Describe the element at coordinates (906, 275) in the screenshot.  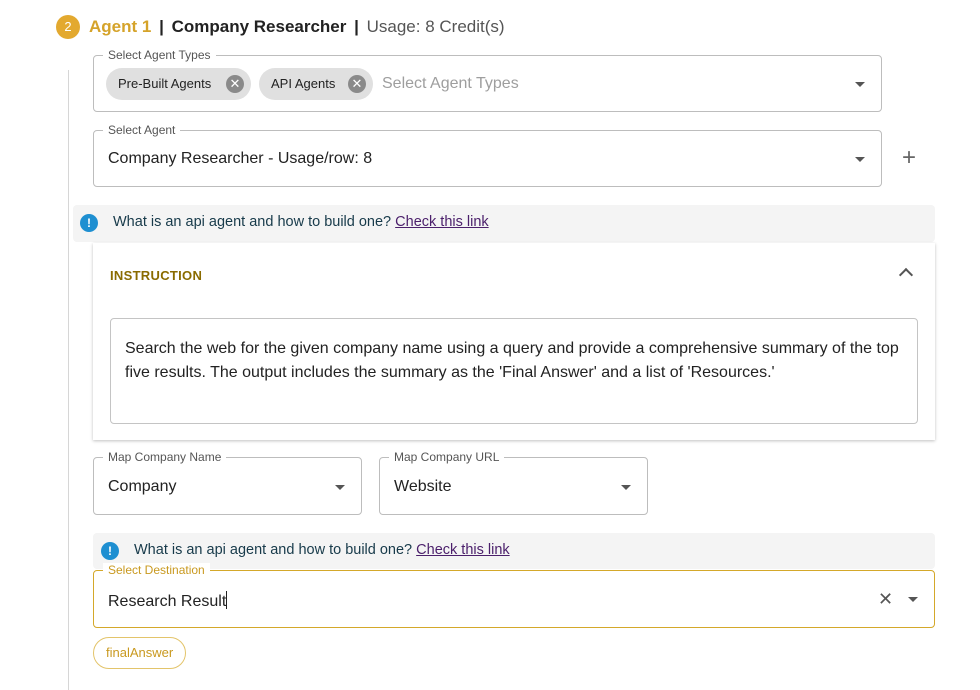
I see `chevron-up-icon` at that location.